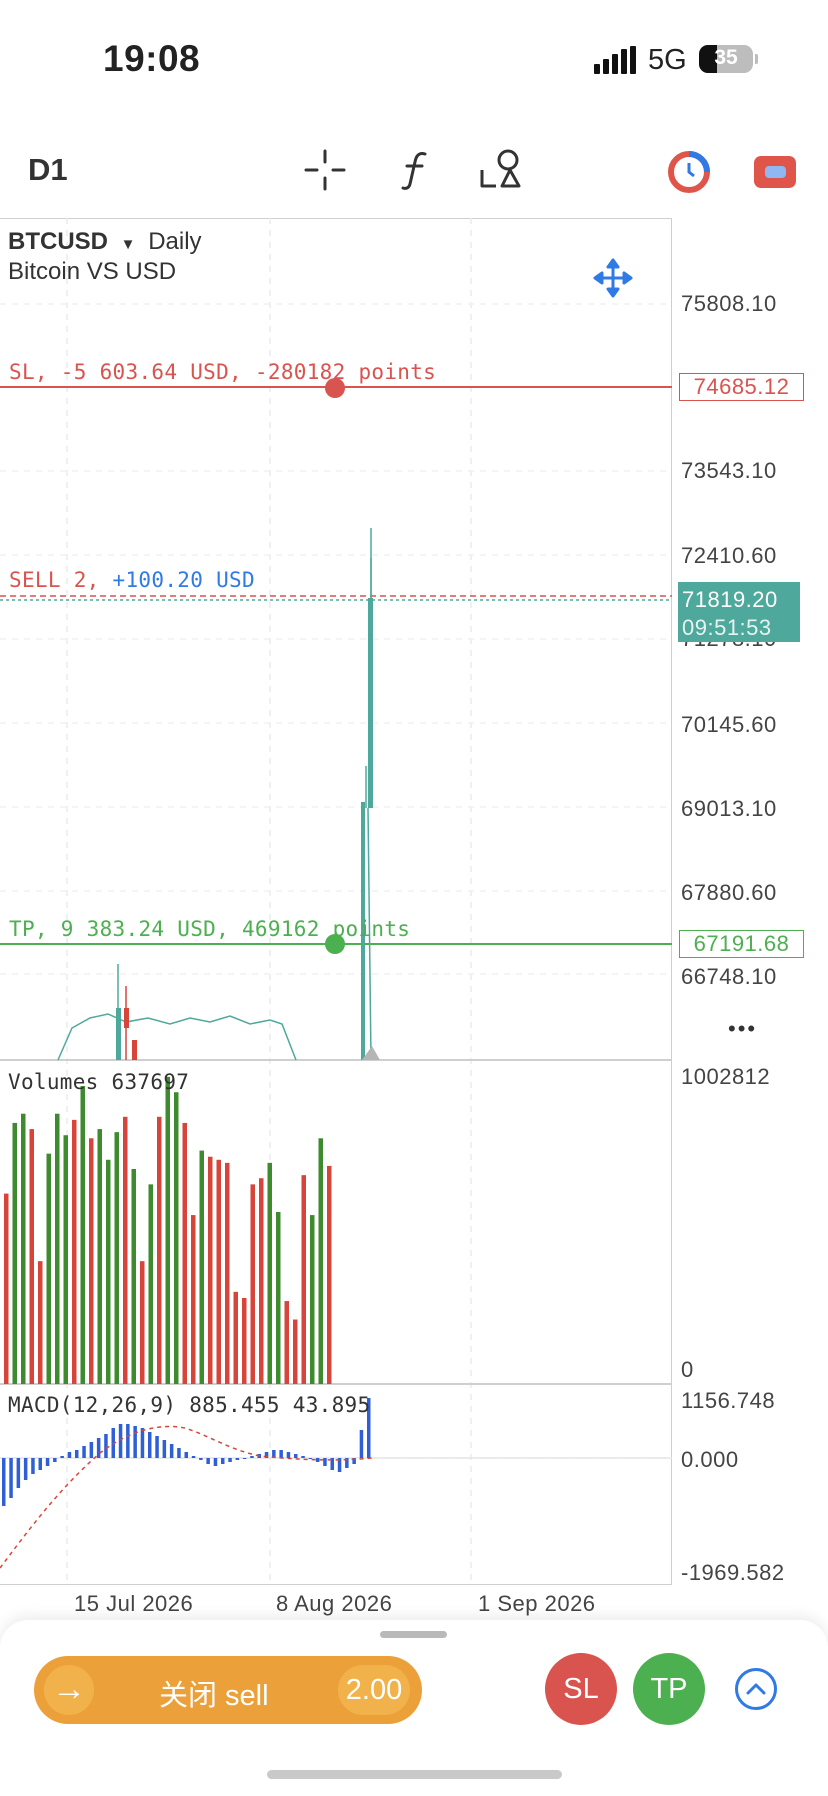 The height and width of the screenshot is (1796, 828). Describe the element at coordinates (128, 244) in the screenshot. I see `dropdown-arrow-icon: ▼` at that location.